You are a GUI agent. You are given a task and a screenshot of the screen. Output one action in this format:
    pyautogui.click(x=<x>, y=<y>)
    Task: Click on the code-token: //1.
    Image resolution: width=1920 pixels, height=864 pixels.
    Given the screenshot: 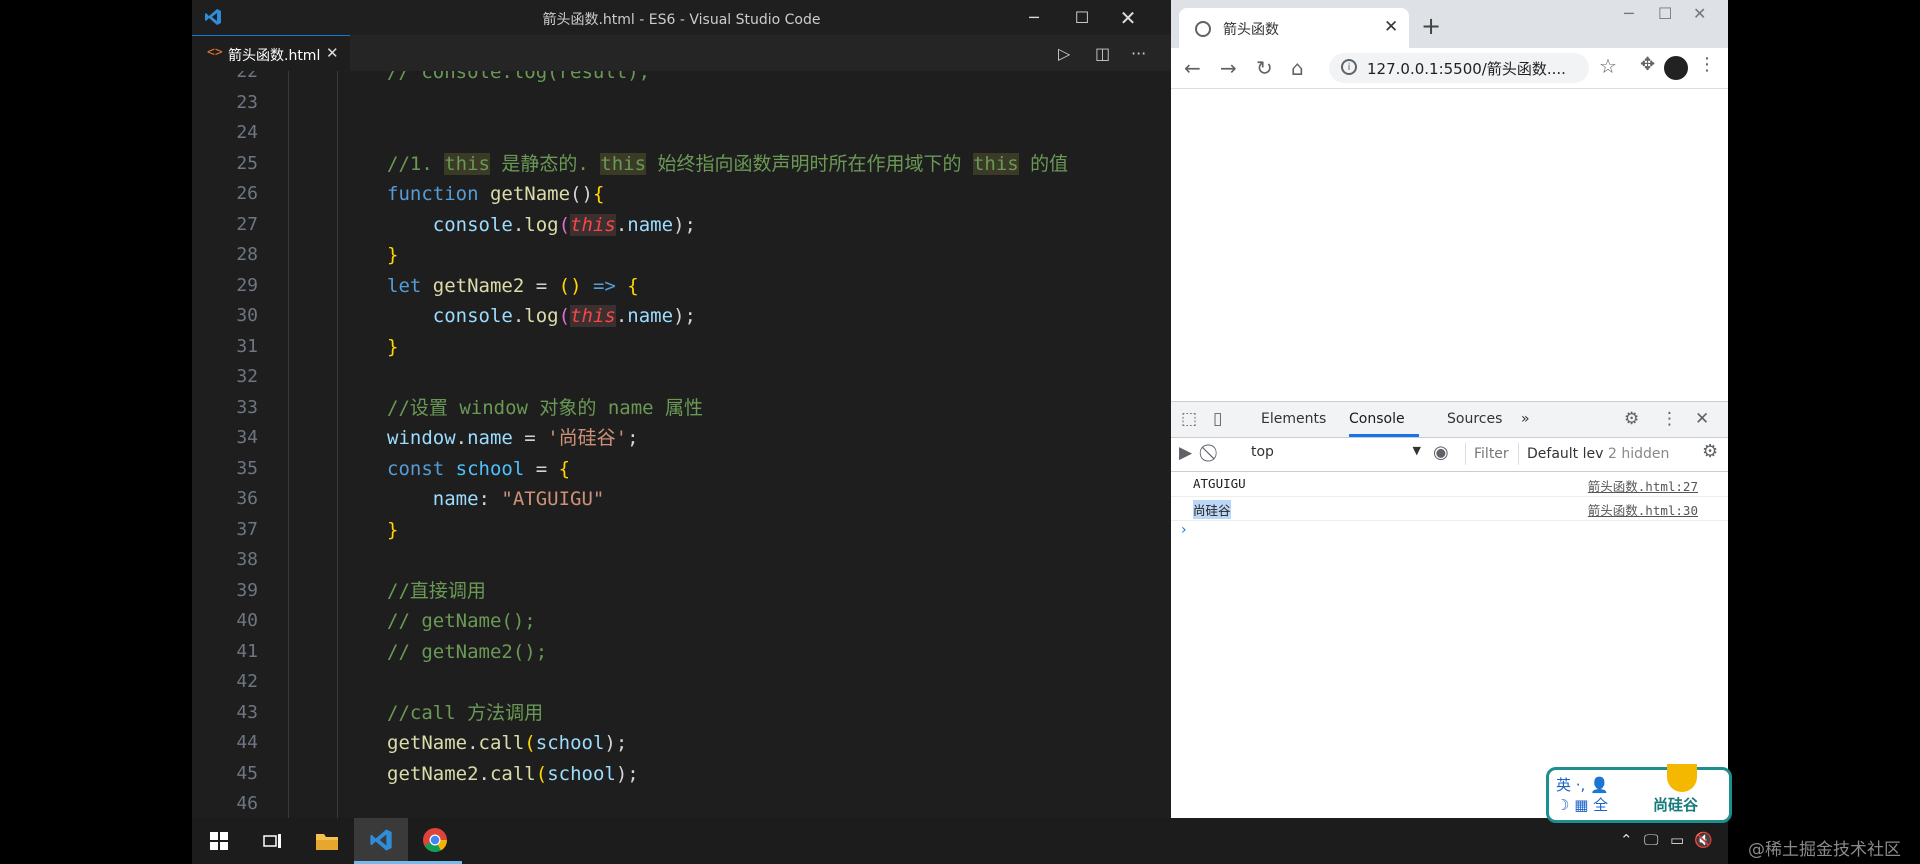 What is the action you would take?
    pyautogui.click(x=416, y=163)
    